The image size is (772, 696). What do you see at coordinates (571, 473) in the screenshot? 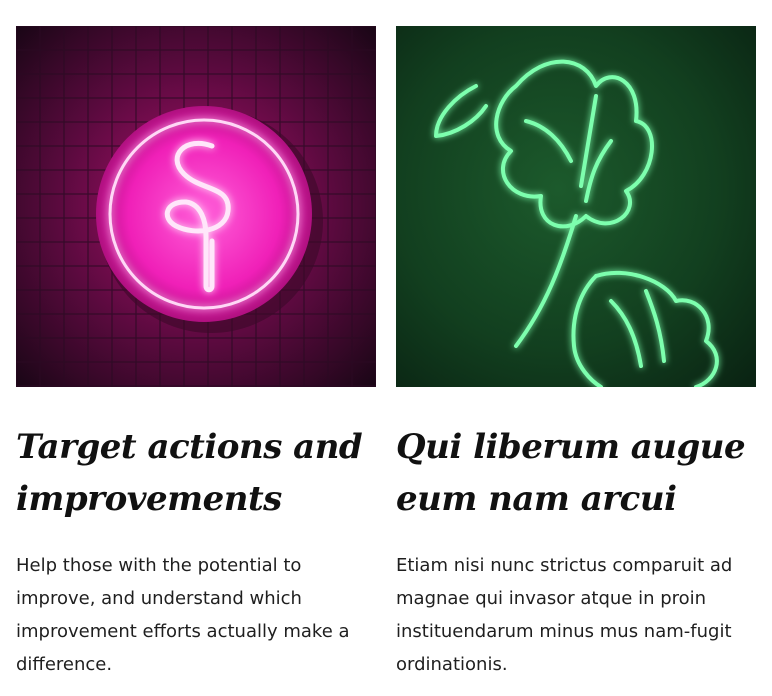
I see `card-title: Qui liberum augue eum nam arcui` at bounding box center [571, 473].